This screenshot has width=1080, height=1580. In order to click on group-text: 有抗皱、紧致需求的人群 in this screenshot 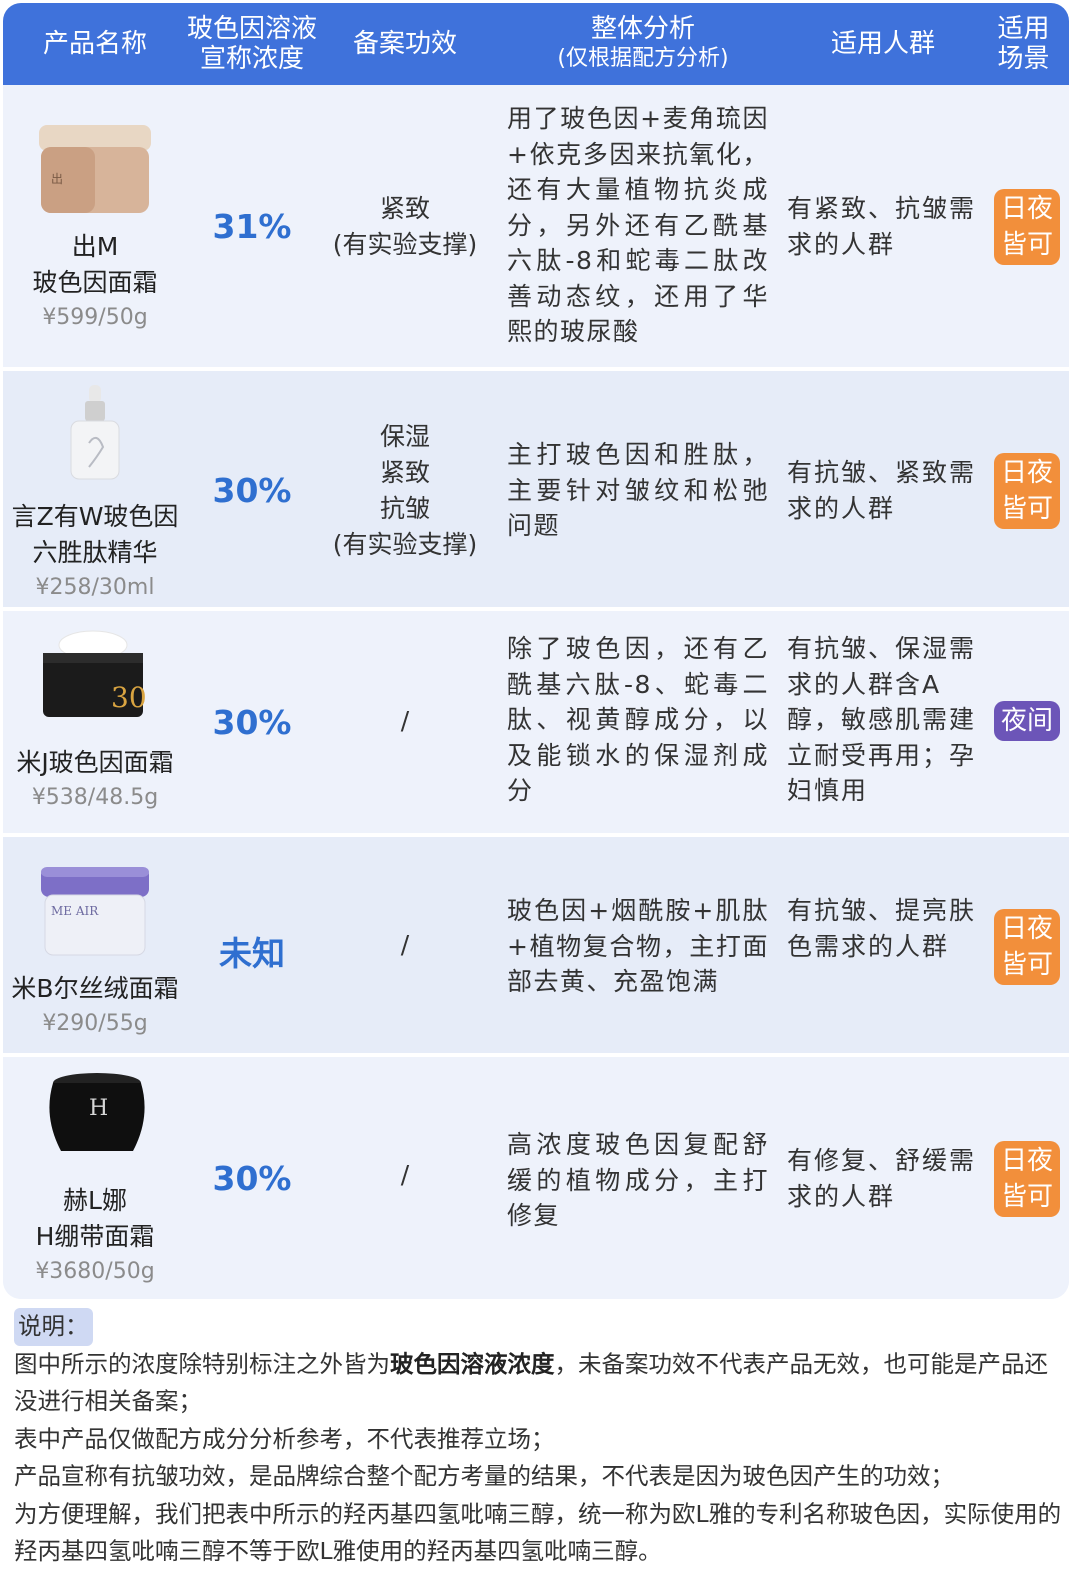, I will do `click(882, 490)`.